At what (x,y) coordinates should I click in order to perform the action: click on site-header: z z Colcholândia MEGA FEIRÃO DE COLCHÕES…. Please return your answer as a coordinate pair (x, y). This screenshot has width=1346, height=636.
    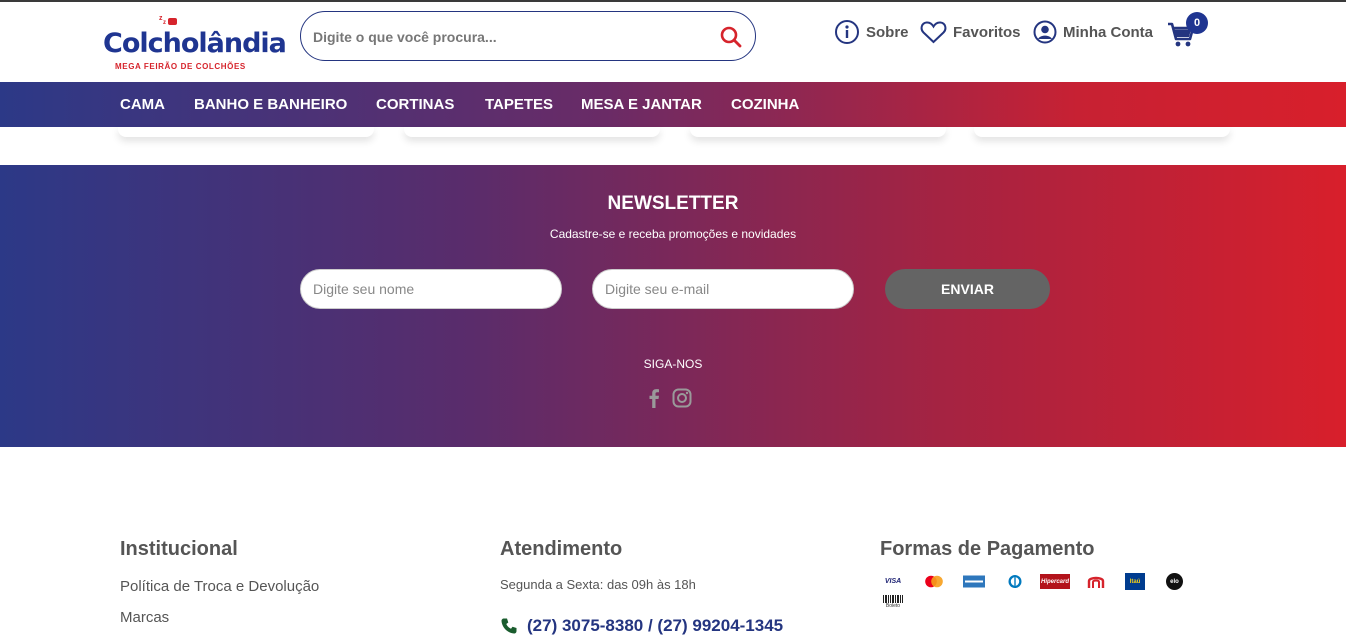
    Looking at the image, I should click on (673, 42).